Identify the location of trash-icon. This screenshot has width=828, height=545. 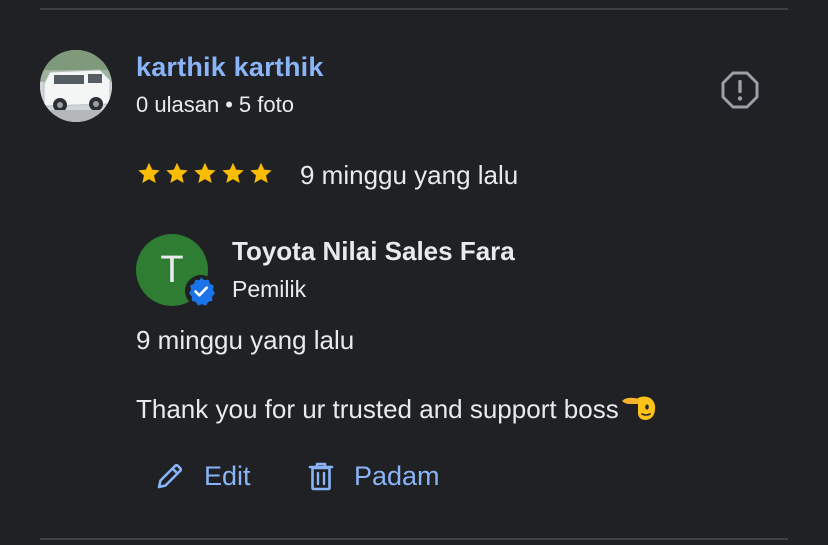
(321, 476).